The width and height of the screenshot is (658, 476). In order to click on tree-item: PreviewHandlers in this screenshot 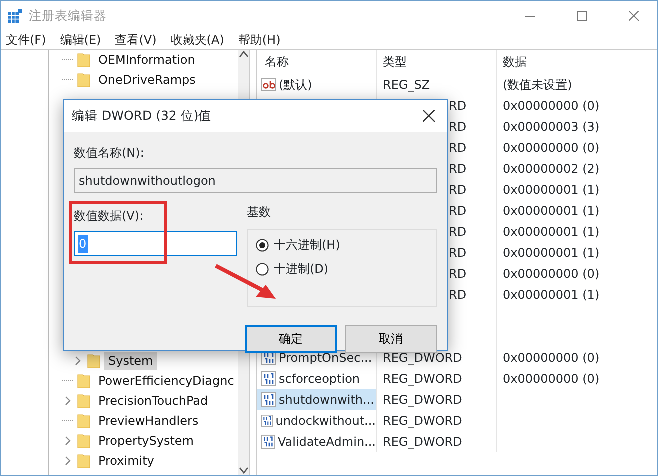, I will do `click(148, 421)`.